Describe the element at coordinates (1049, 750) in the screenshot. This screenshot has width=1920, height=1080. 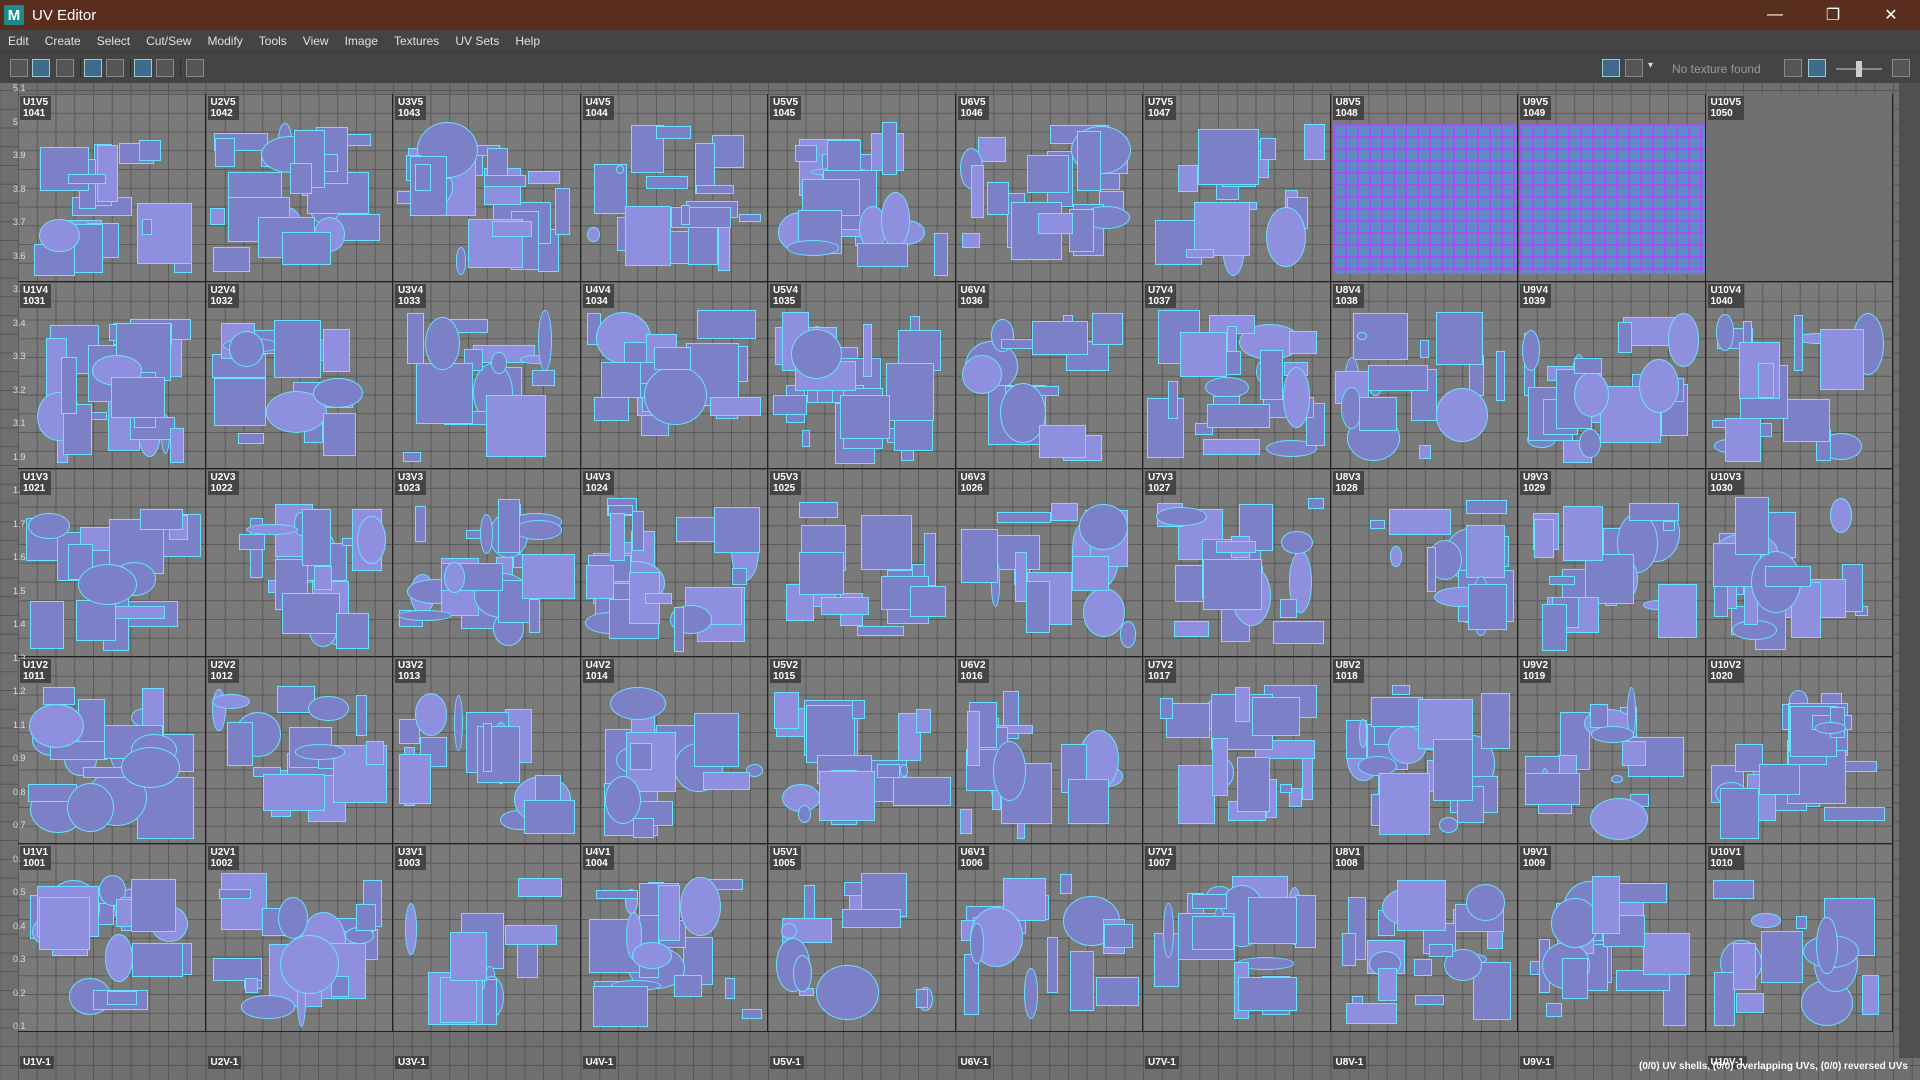
I see `udim-tile-1016: U6V2 1016` at that location.